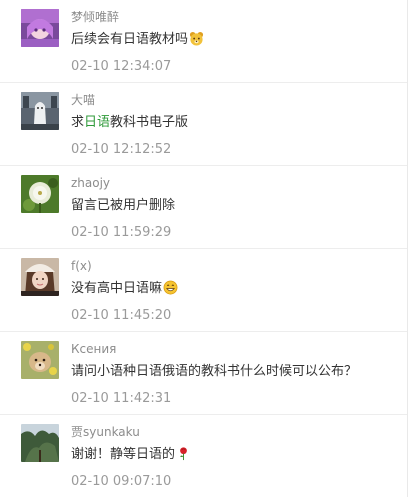 This screenshot has width=413, height=498. Describe the element at coordinates (170, 287) in the screenshot. I see `grinning-face-emoji` at that location.